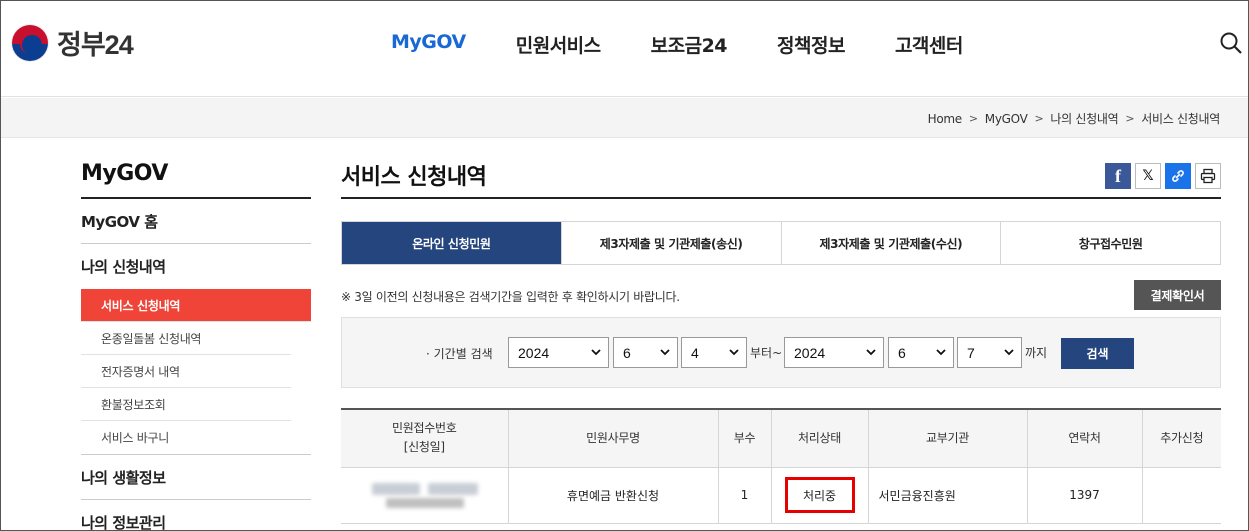 The width and height of the screenshot is (1249, 531). I want to click on nav-mygov: MyGOV, so click(428, 44).